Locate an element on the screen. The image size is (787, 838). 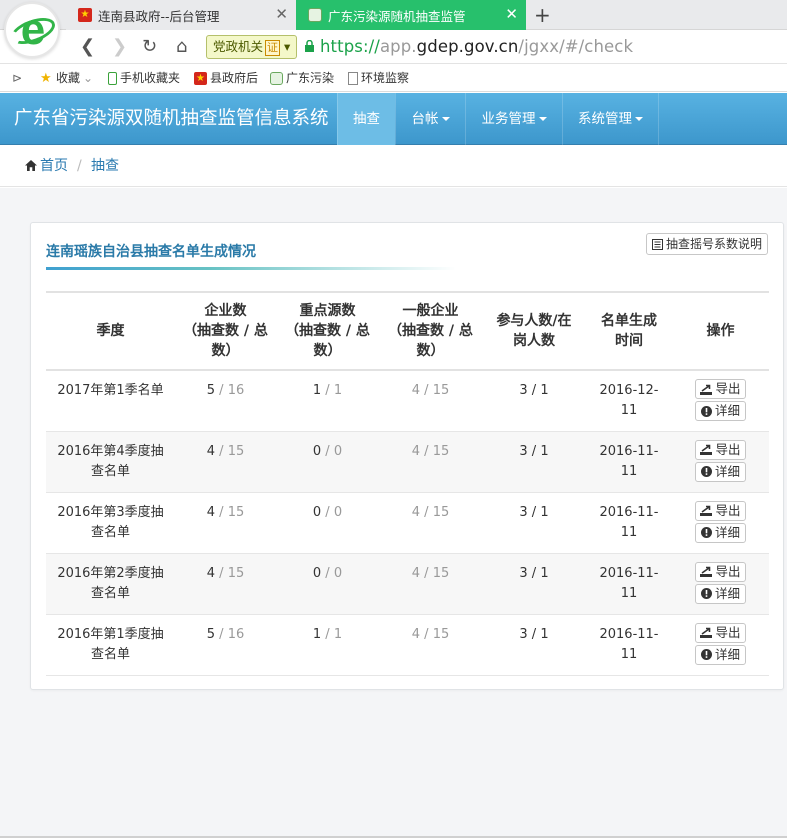
bookmark-gov: ★ 县政府后 is located at coordinates (226, 78).